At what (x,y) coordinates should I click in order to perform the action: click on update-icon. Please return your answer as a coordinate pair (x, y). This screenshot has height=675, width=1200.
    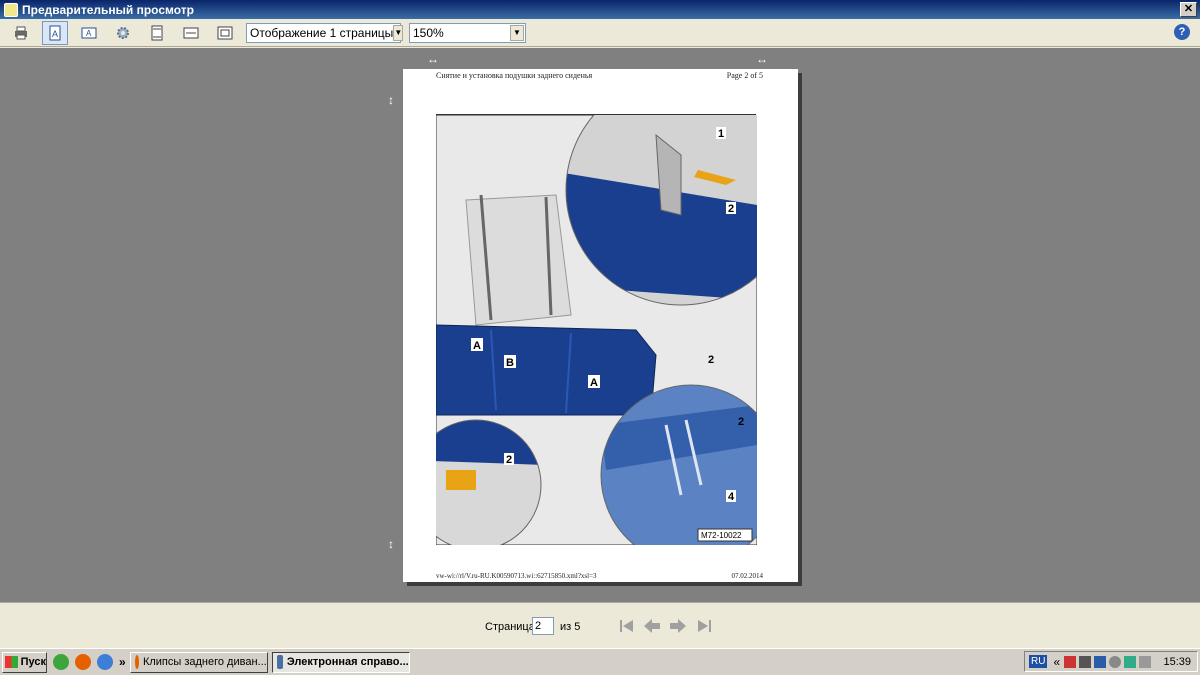
    Looking at the image, I should click on (1115, 661).